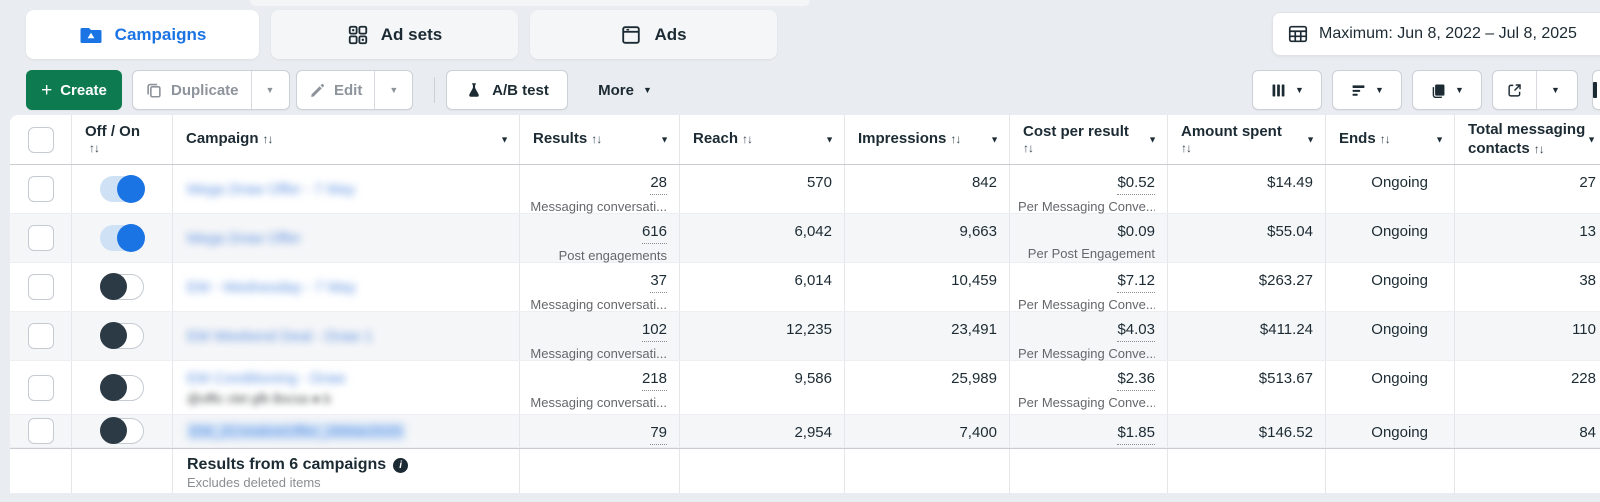 The height and width of the screenshot is (502, 1600). I want to click on top-edge-panel, so click(530, 3).